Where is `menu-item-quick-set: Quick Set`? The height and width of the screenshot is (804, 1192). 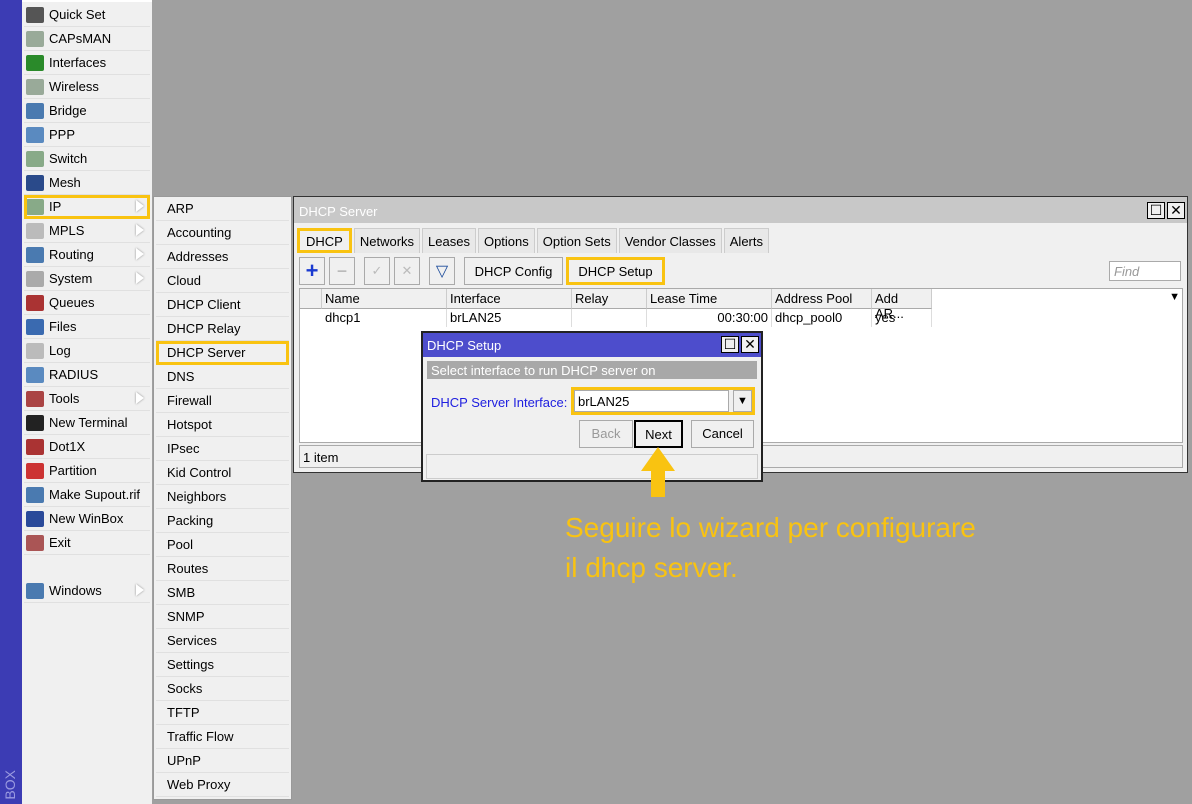 menu-item-quick-set: Quick Set is located at coordinates (87, 15).